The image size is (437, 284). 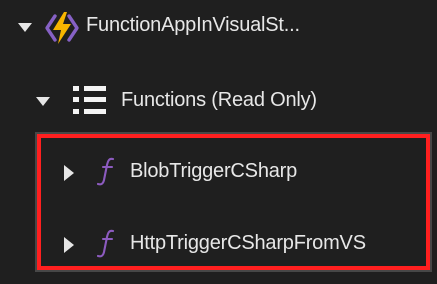 I want to click on list-icon, so click(x=89, y=100).